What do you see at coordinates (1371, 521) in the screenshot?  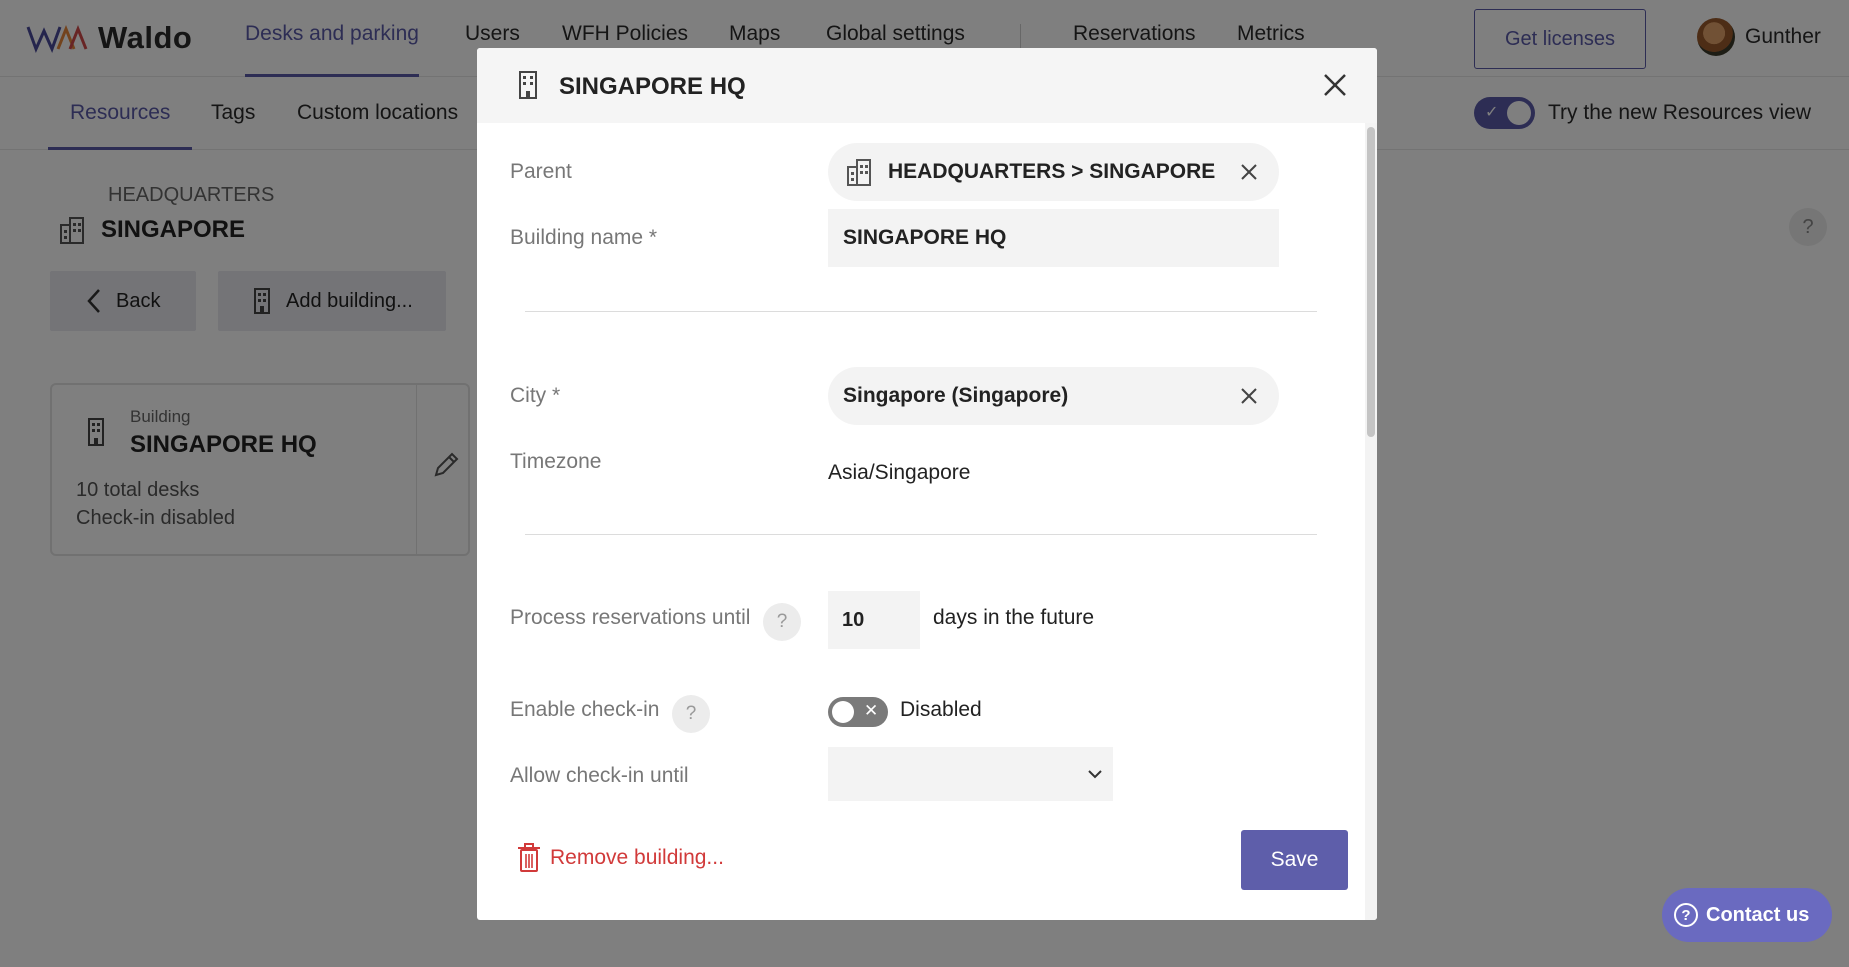 I see `dialog-scrollbar` at bounding box center [1371, 521].